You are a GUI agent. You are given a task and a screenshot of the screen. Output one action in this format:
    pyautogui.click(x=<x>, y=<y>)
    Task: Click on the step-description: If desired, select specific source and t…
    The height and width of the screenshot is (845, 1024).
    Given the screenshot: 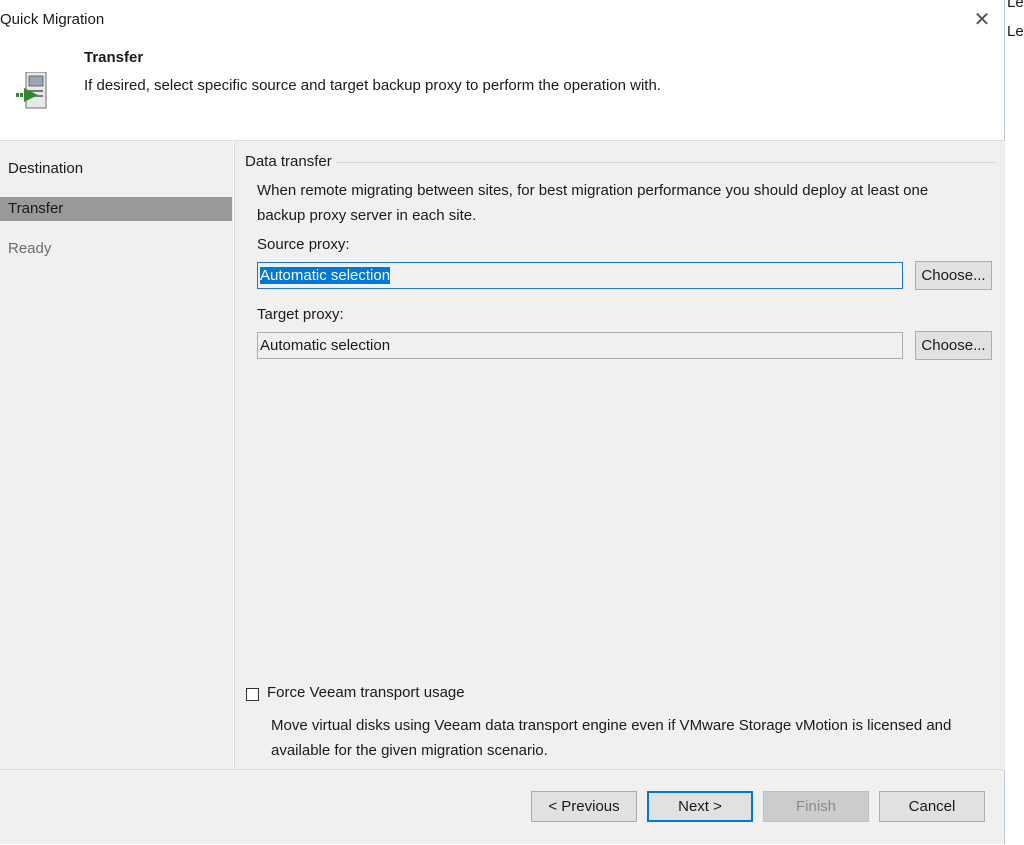 What is the action you would take?
    pyautogui.click(x=372, y=85)
    